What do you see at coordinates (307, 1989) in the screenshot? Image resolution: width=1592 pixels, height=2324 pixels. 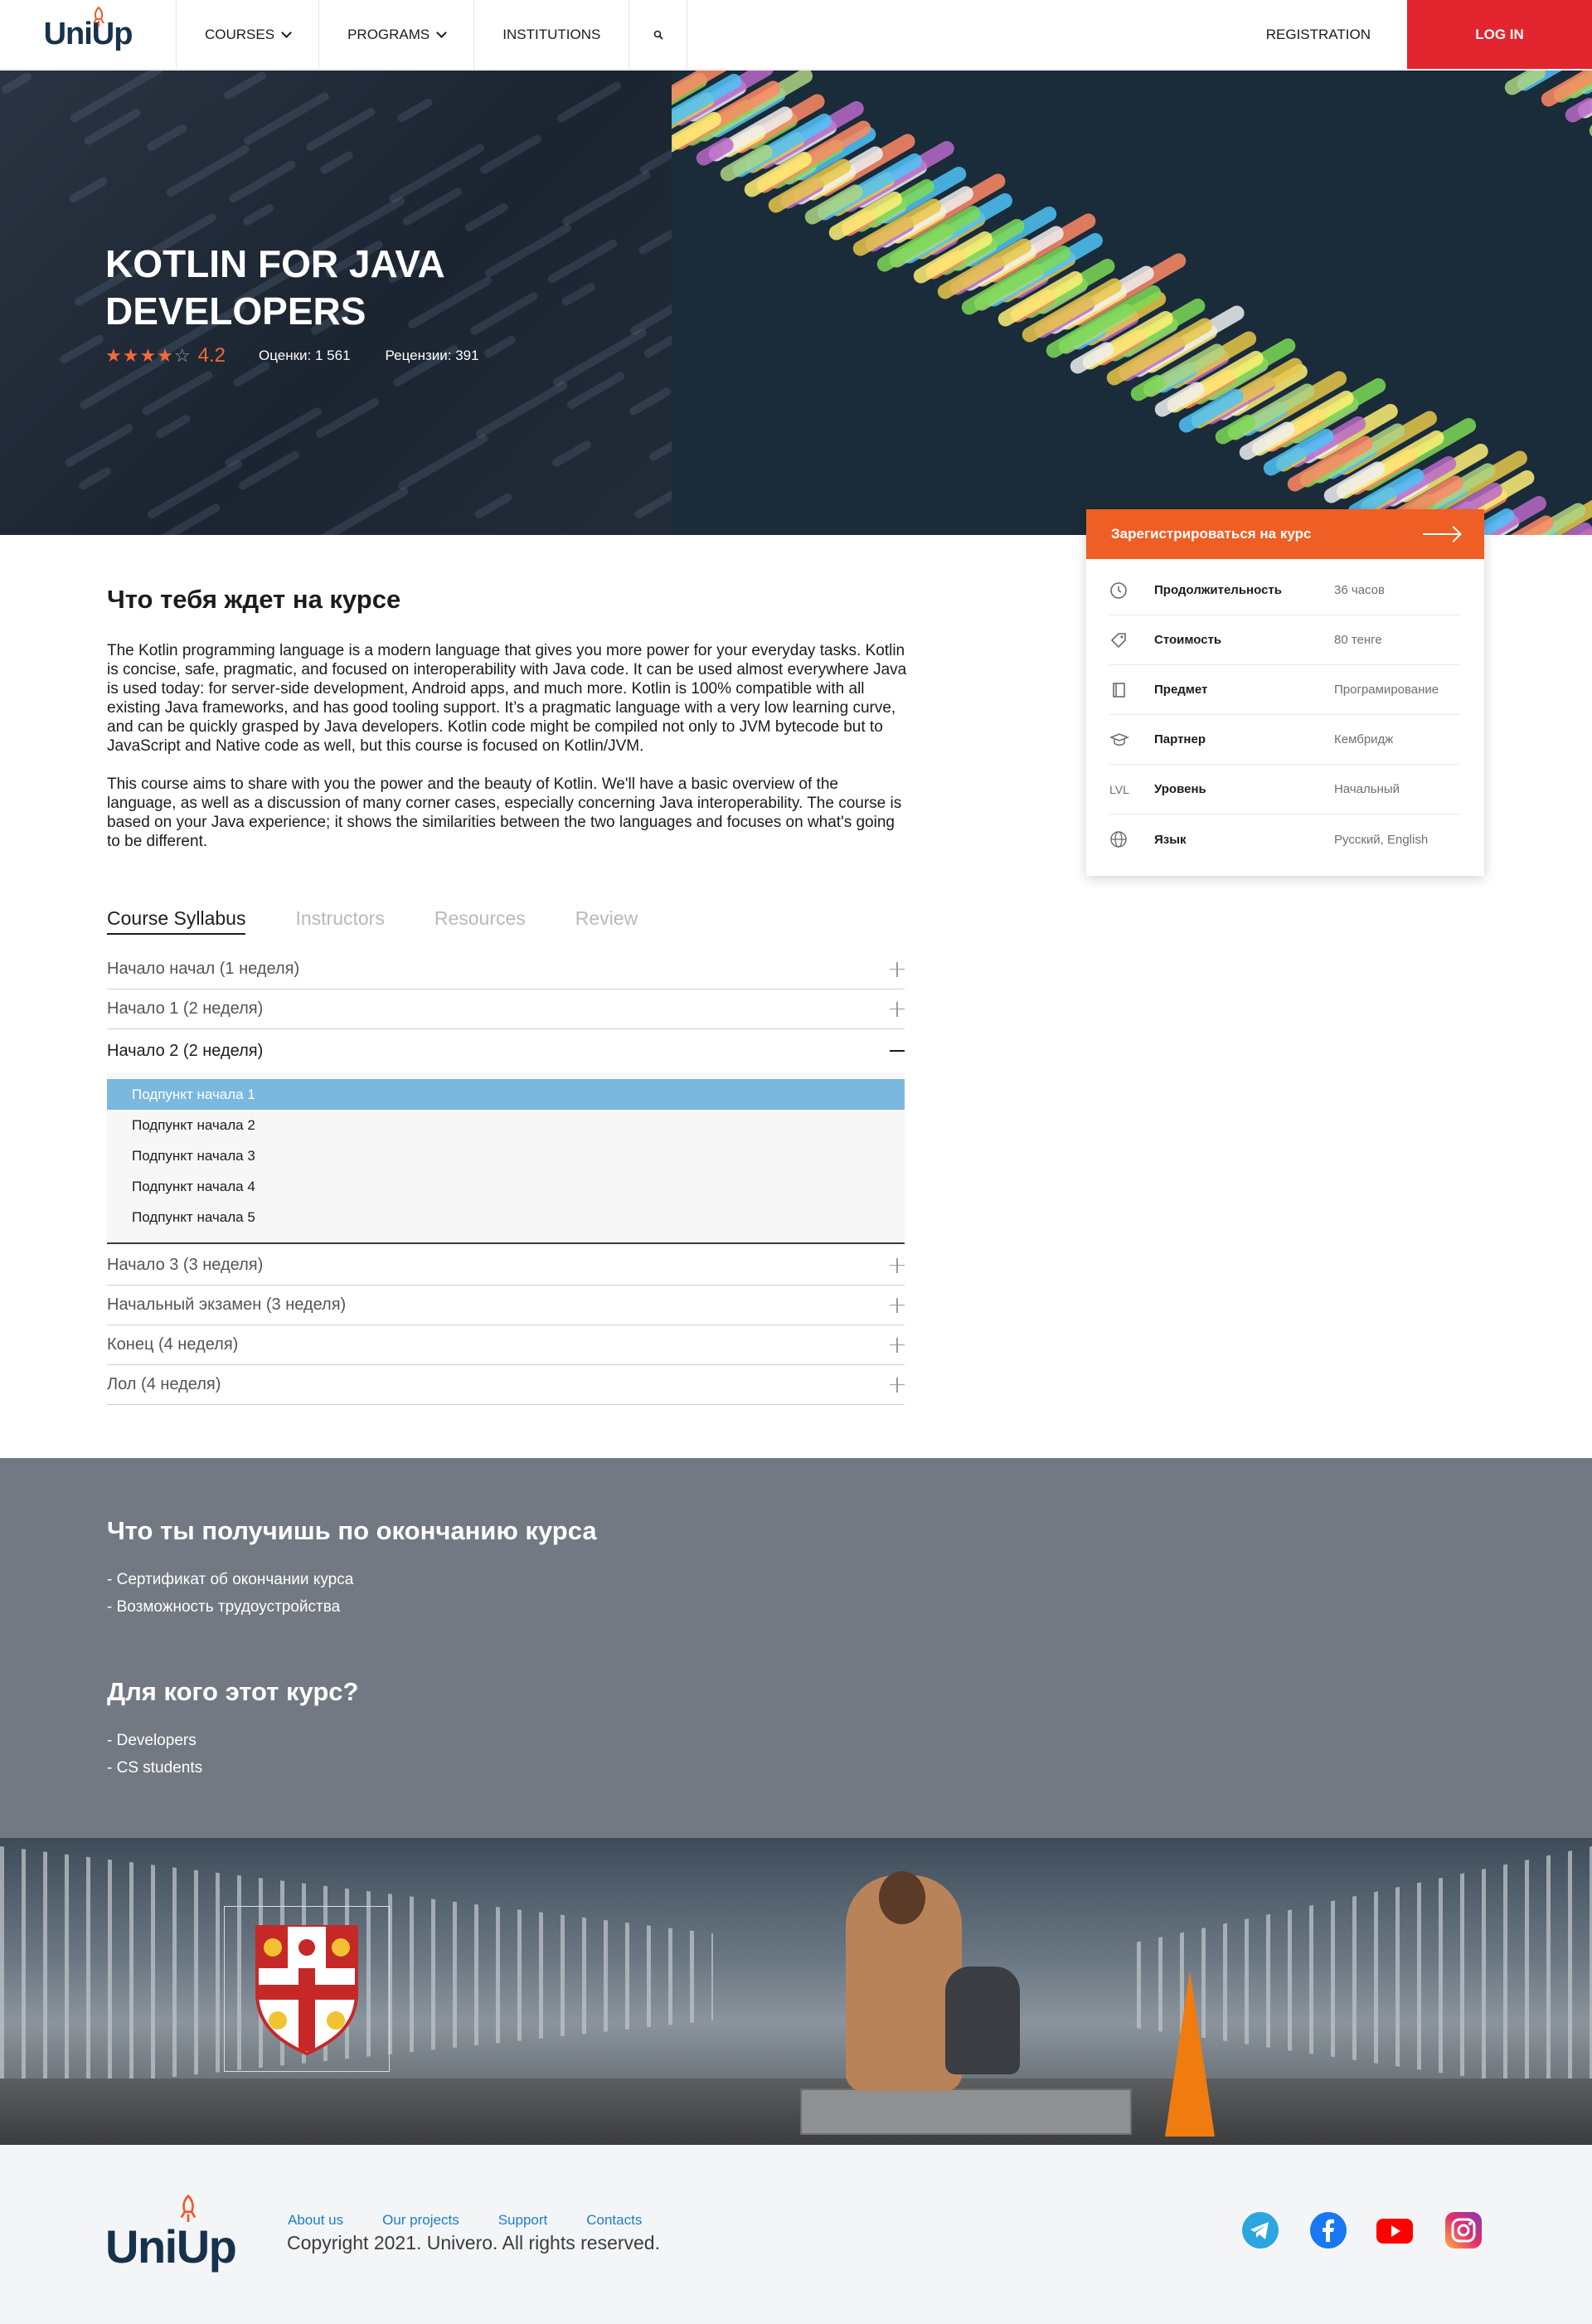 I see `partner-crest-frame` at bounding box center [307, 1989].